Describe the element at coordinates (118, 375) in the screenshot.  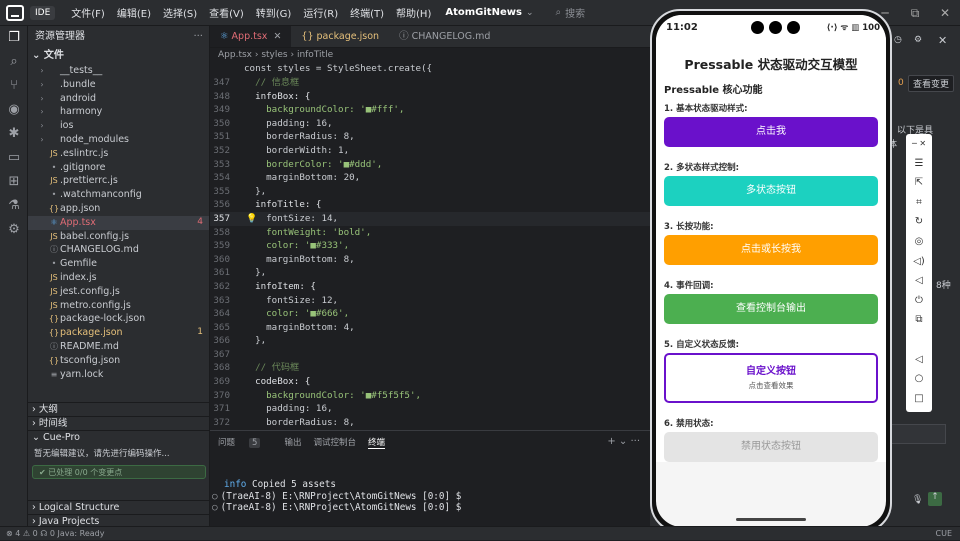
I see `file-item: ≡ yarn.lock` at that location.